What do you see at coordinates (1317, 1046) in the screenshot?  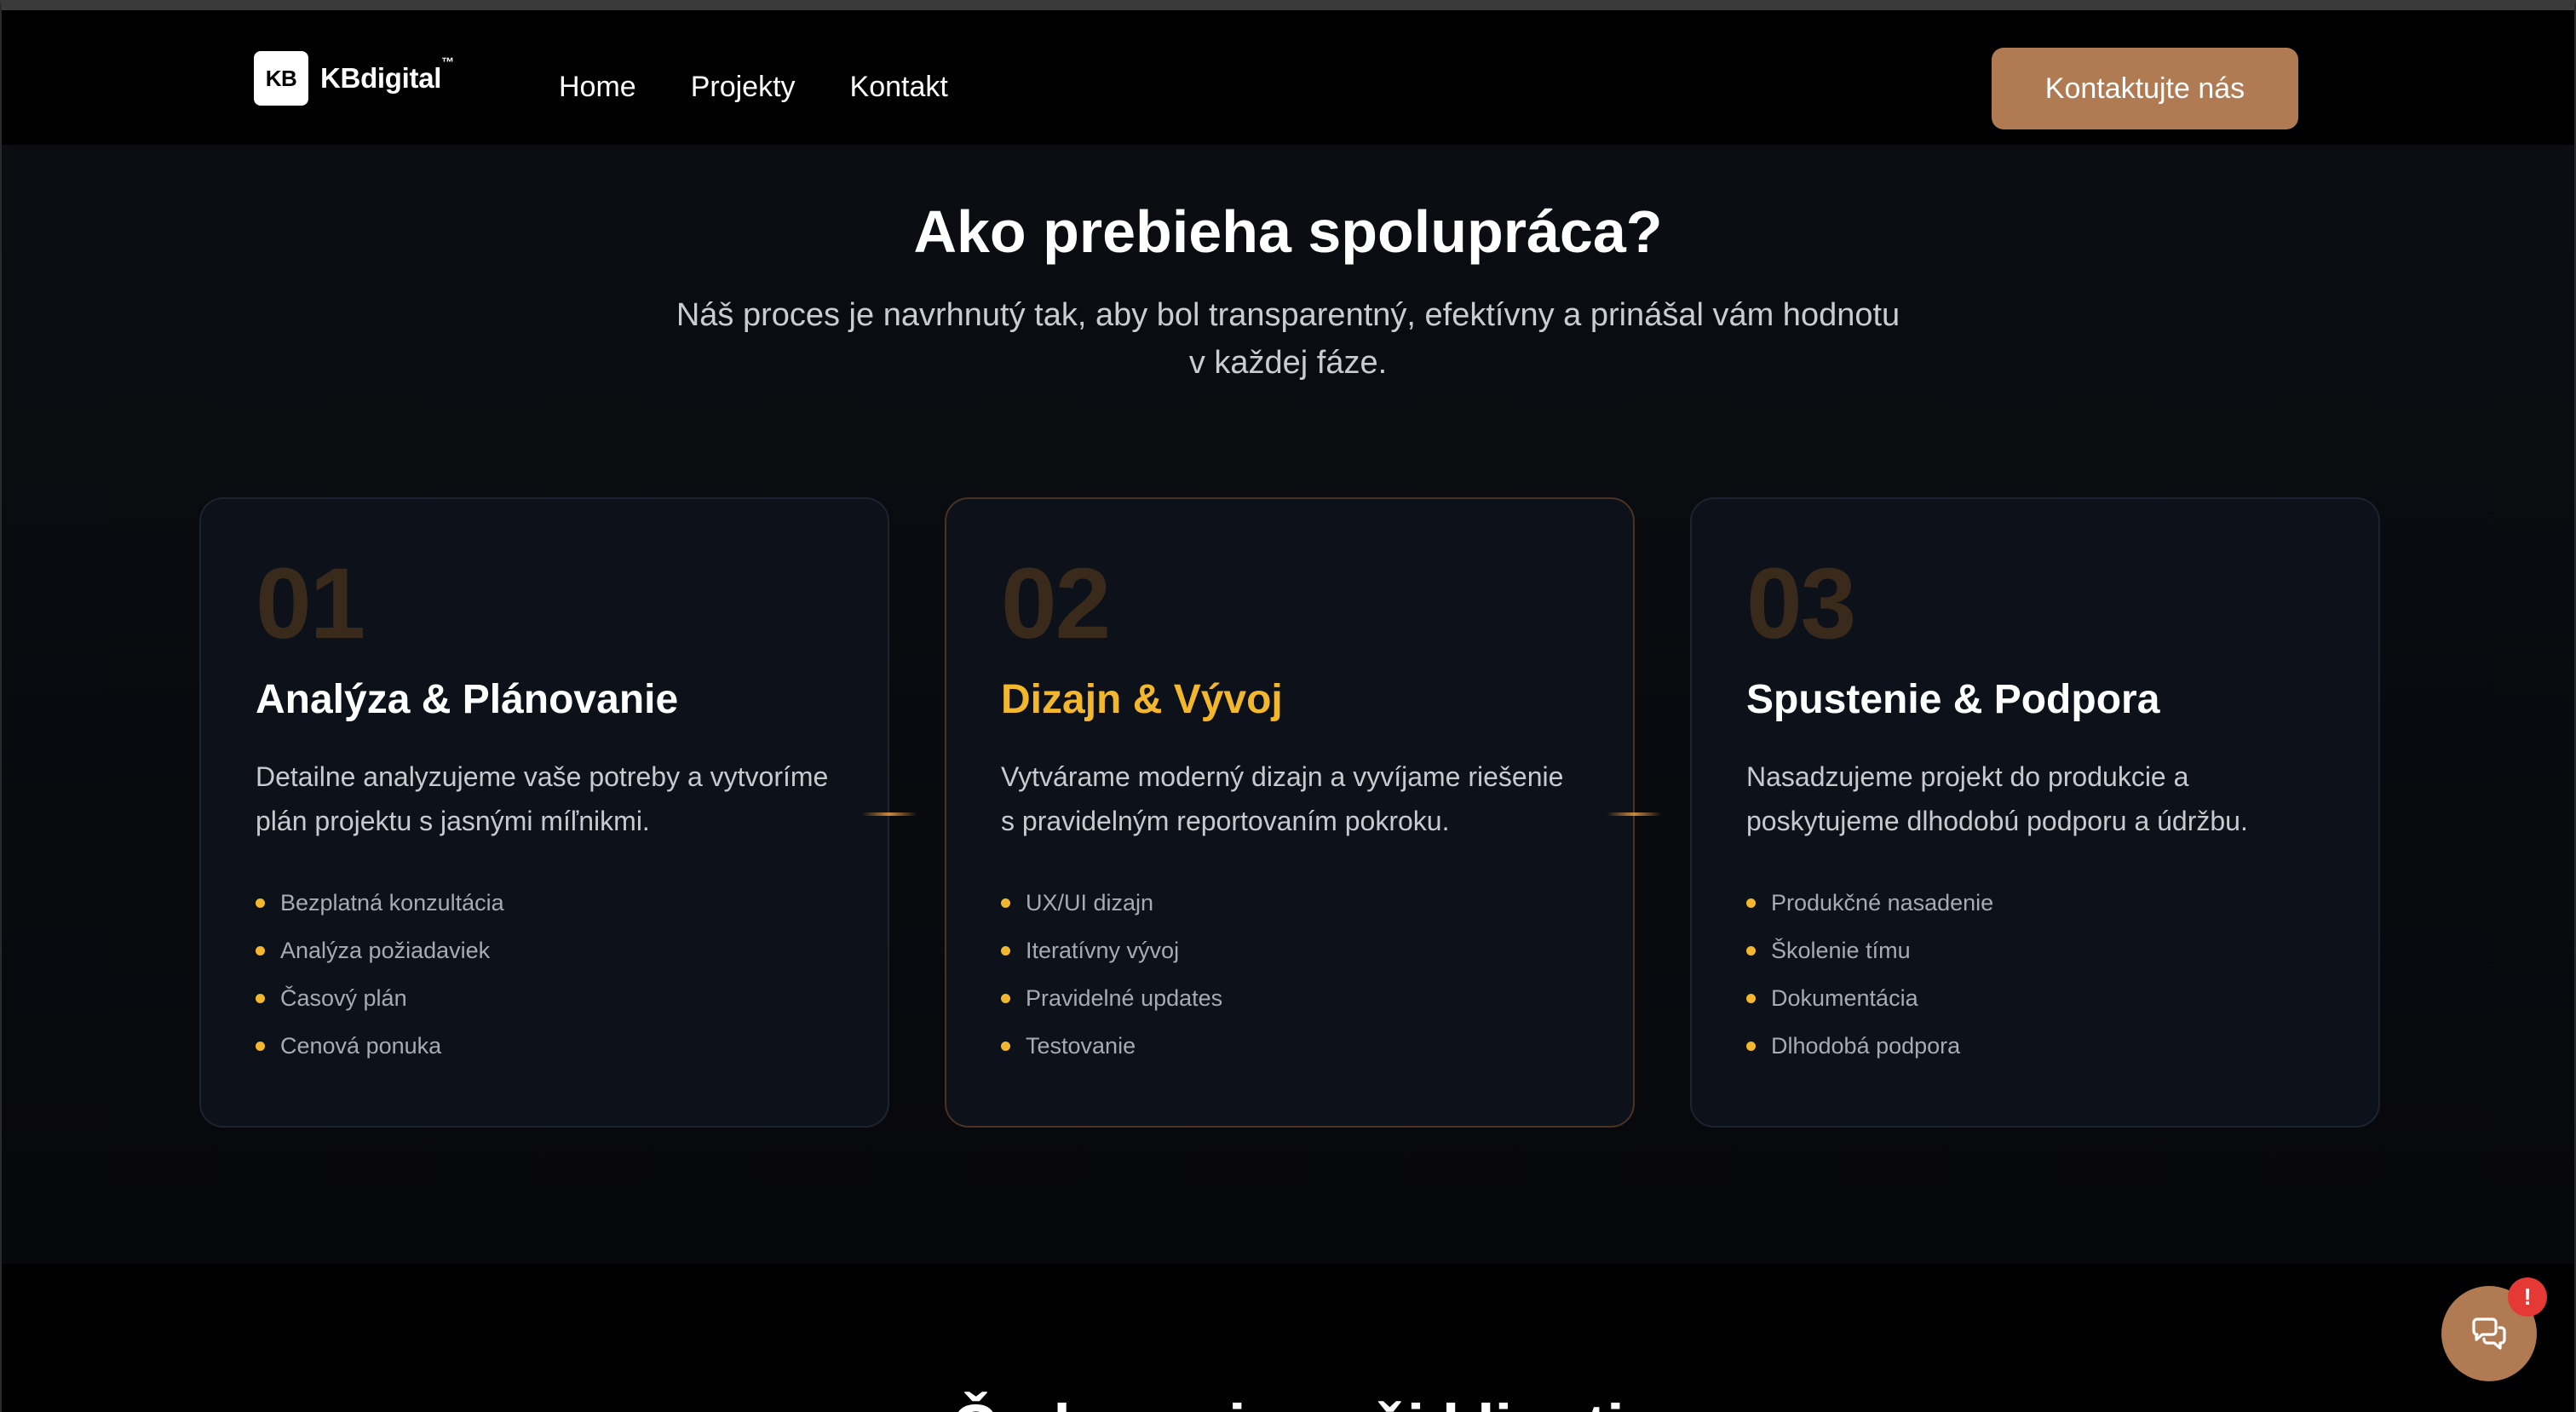 I see `list-item: Testovanie` at bounding box center [1317, 1046].